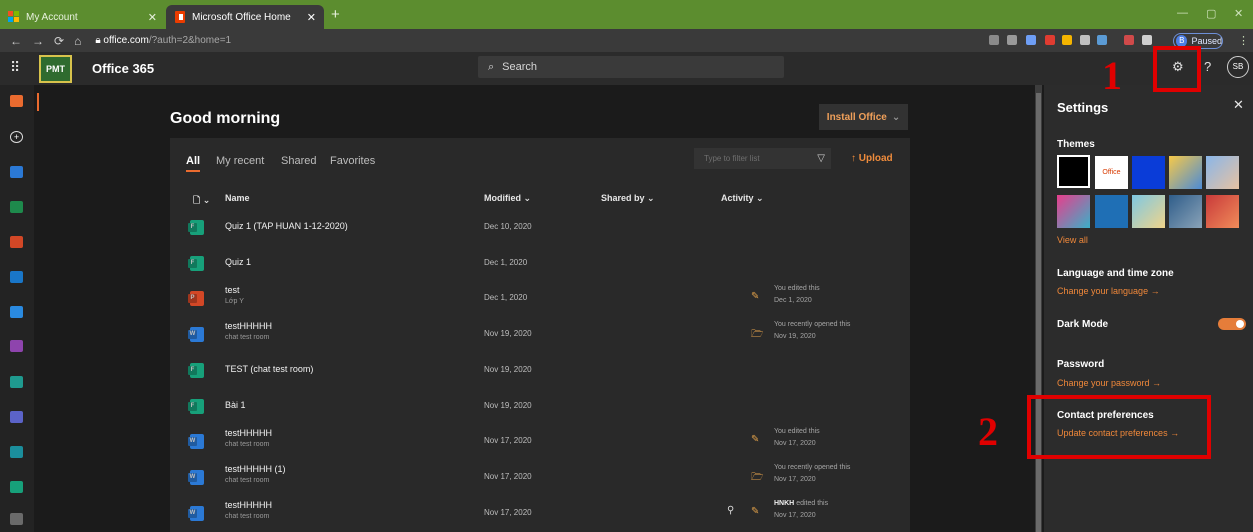 The image size is (1253, 532). What do you see at coordinates (335, 14) in the screenshot?
I see `new-tab-button: +` at bounding box center [335, 14].